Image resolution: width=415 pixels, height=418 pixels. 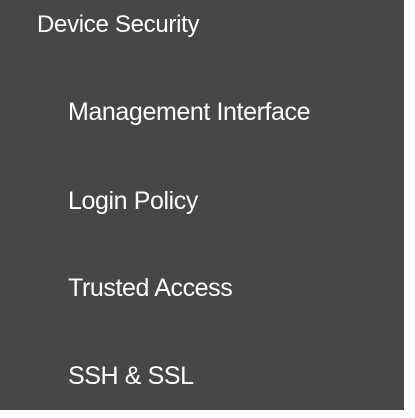 What do you see at coordinates (202, 201) in the screenshot?
I see `nav-item-login-policy: Login Policy` at bounding box center [202, 201].